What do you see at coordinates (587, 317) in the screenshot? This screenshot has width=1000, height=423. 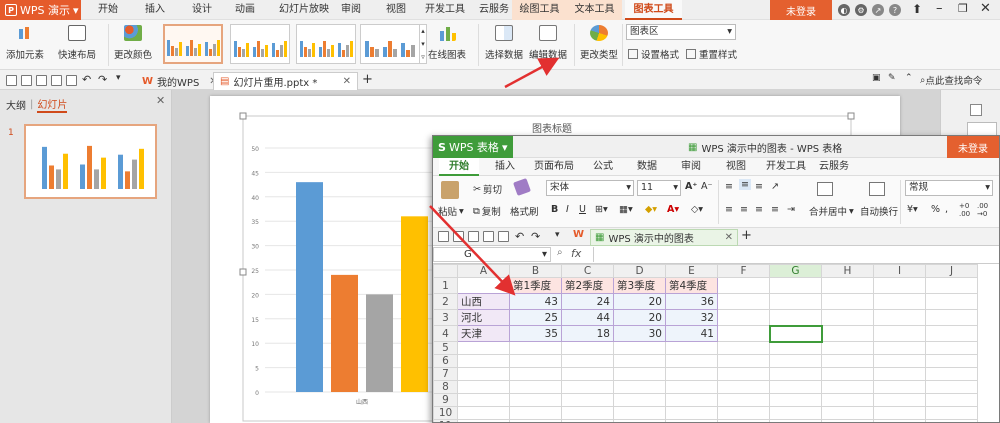 I see `cell: 44` at bounding box center [587, 317].